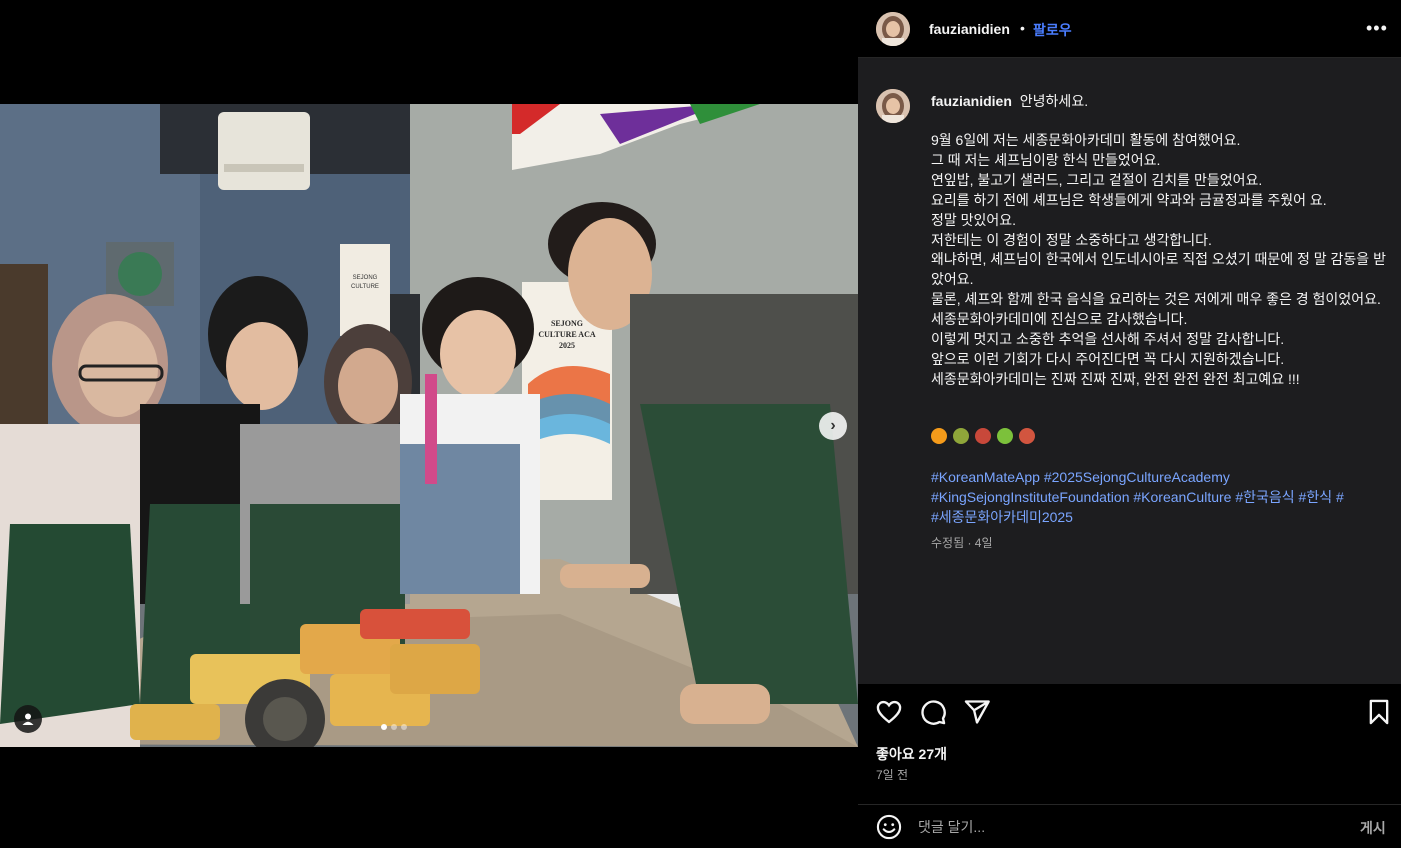 The image size is (1401, 848). Describe the element at coordinates (1377, 28) in the screenshot. I see `more-options-icon: •••` at that location.